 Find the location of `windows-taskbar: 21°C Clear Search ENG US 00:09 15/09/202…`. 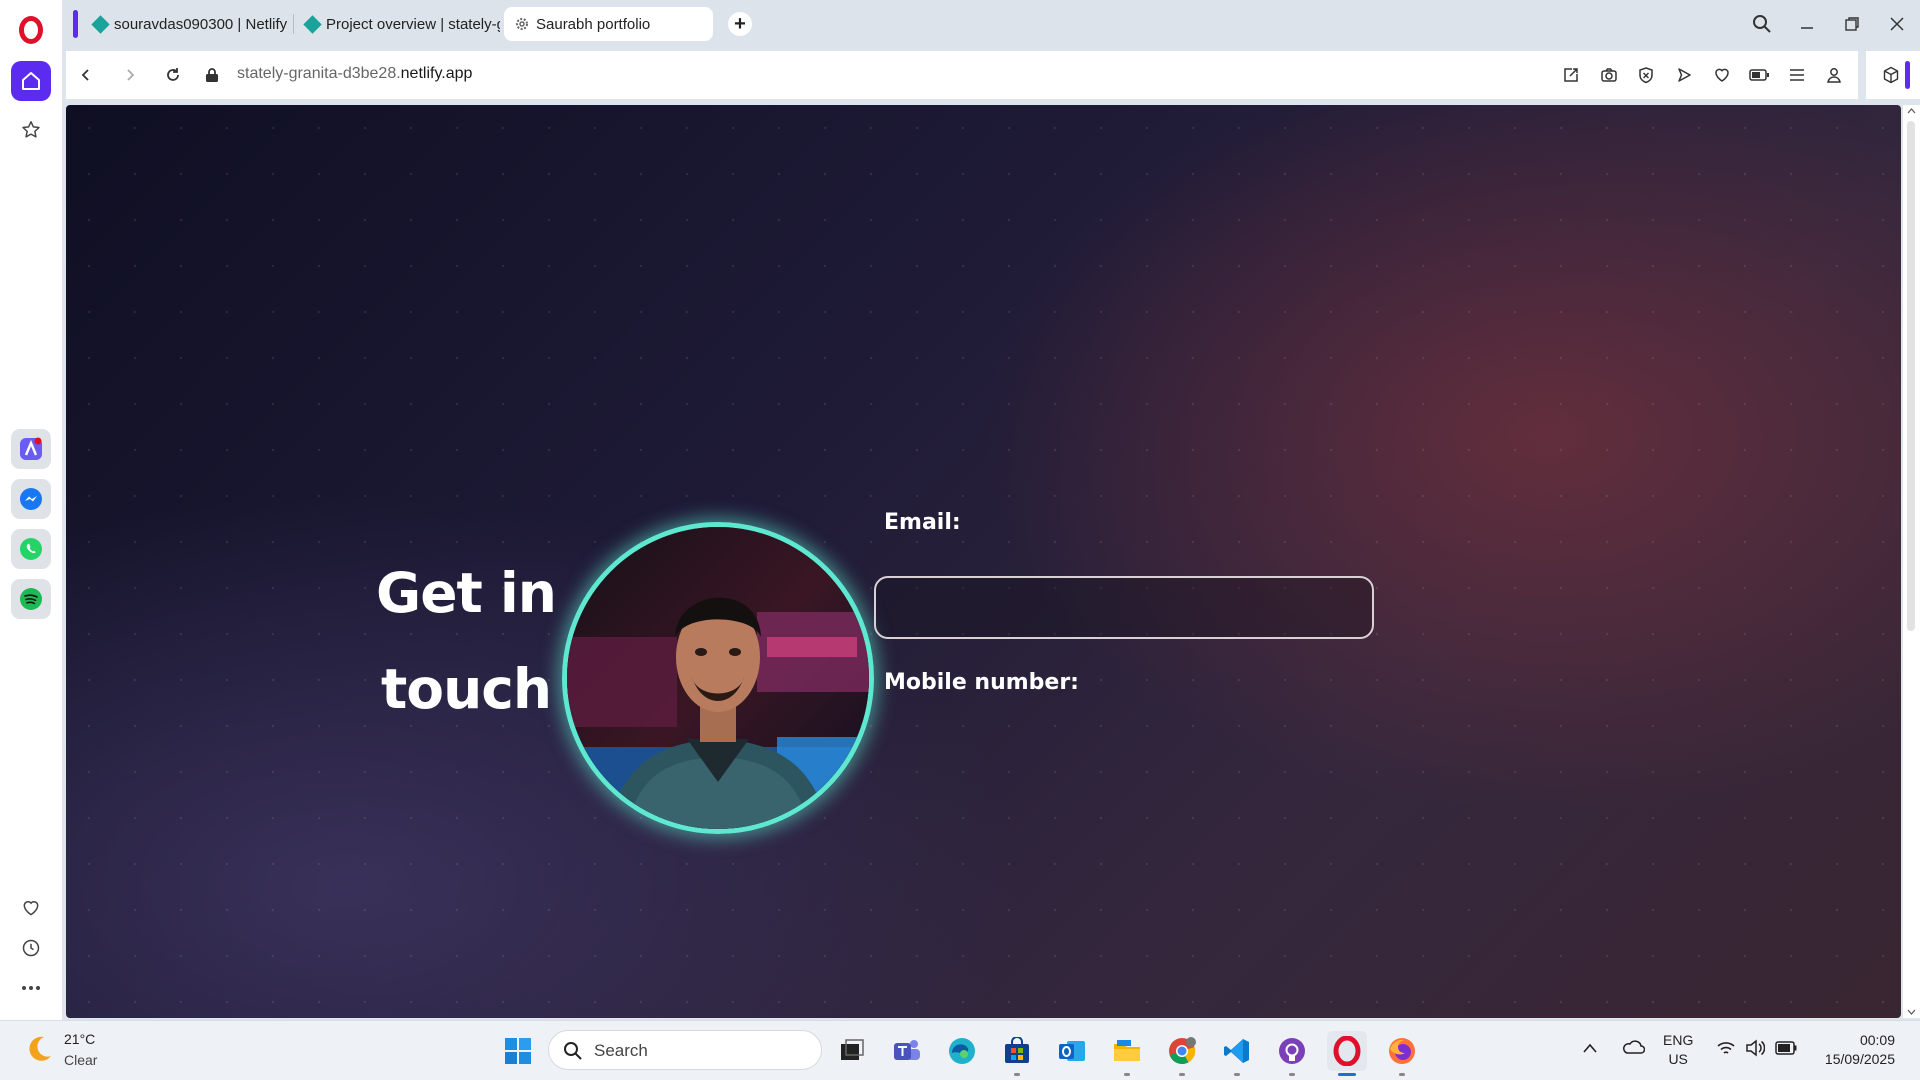

windows-taskbar: 21°C Clear Search ENG US 00:09 15/09/202… is located at coordinates (960, 1050).